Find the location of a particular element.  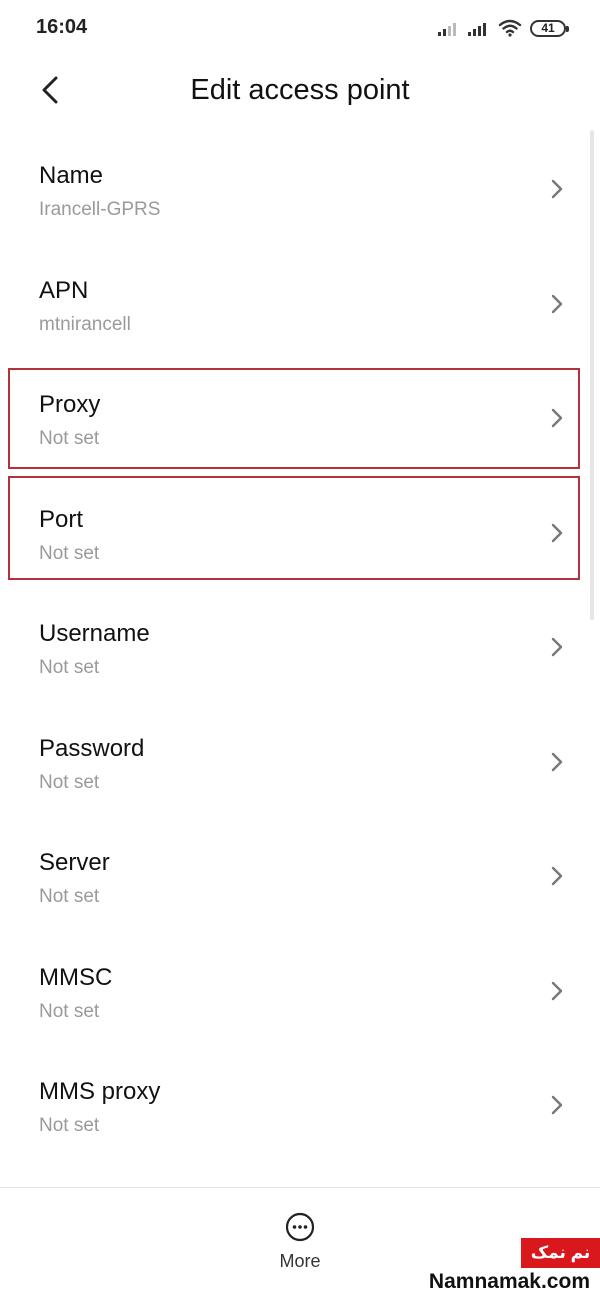

item-value: Irancell-GPRS is located at coordinates (100, 209).